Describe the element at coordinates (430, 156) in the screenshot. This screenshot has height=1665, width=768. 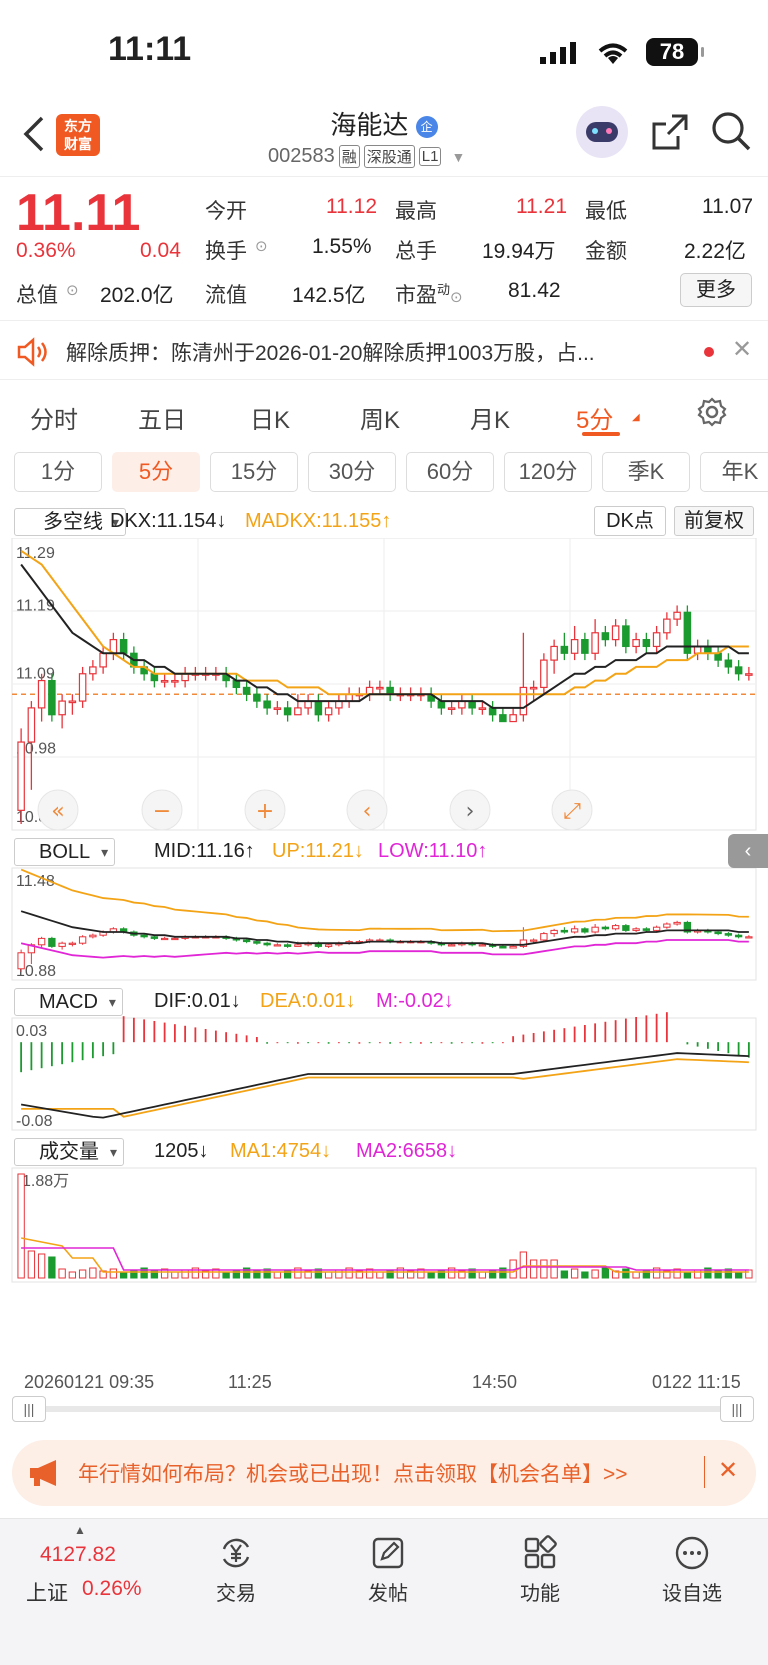
I see `tag-level: L1` at that location.